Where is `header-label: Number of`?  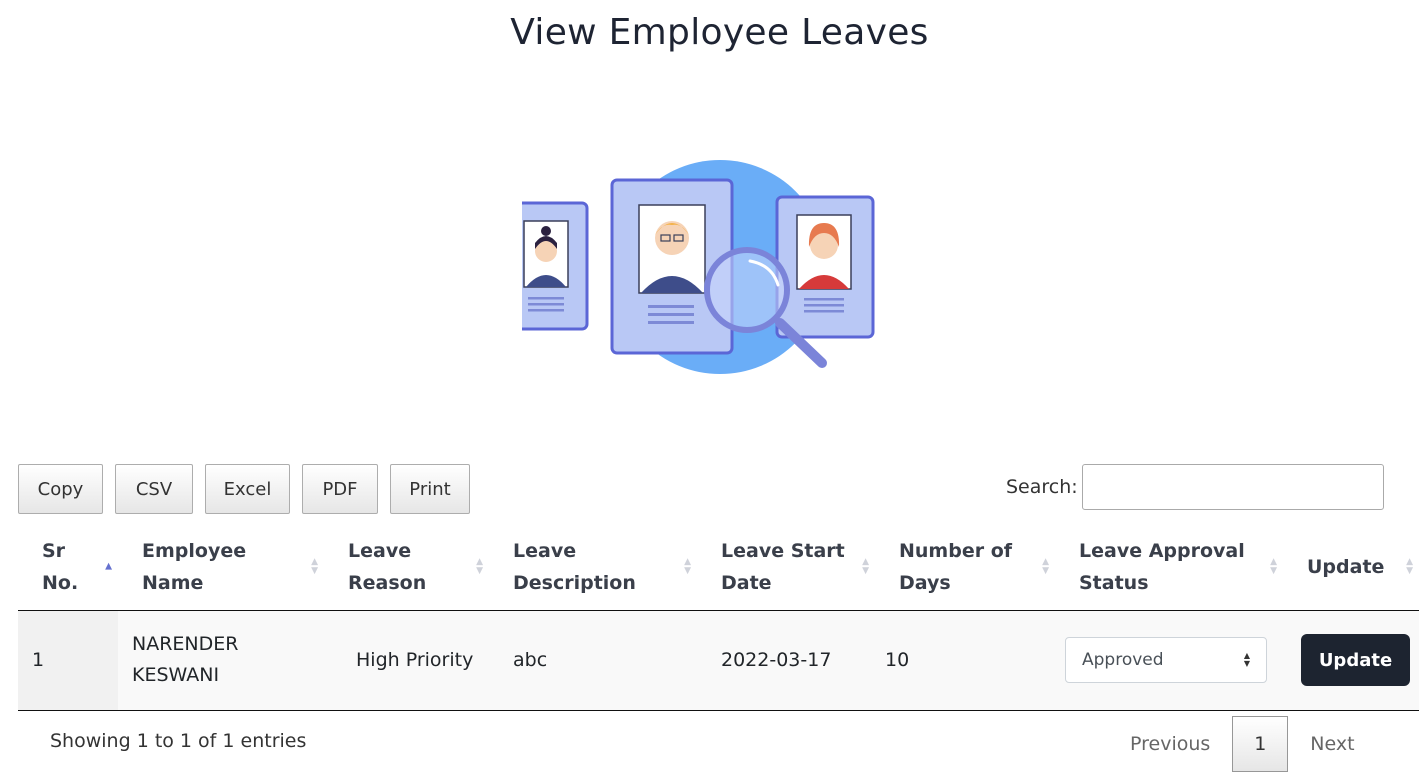
header-label: Number of is located at coordinates (956, 550).